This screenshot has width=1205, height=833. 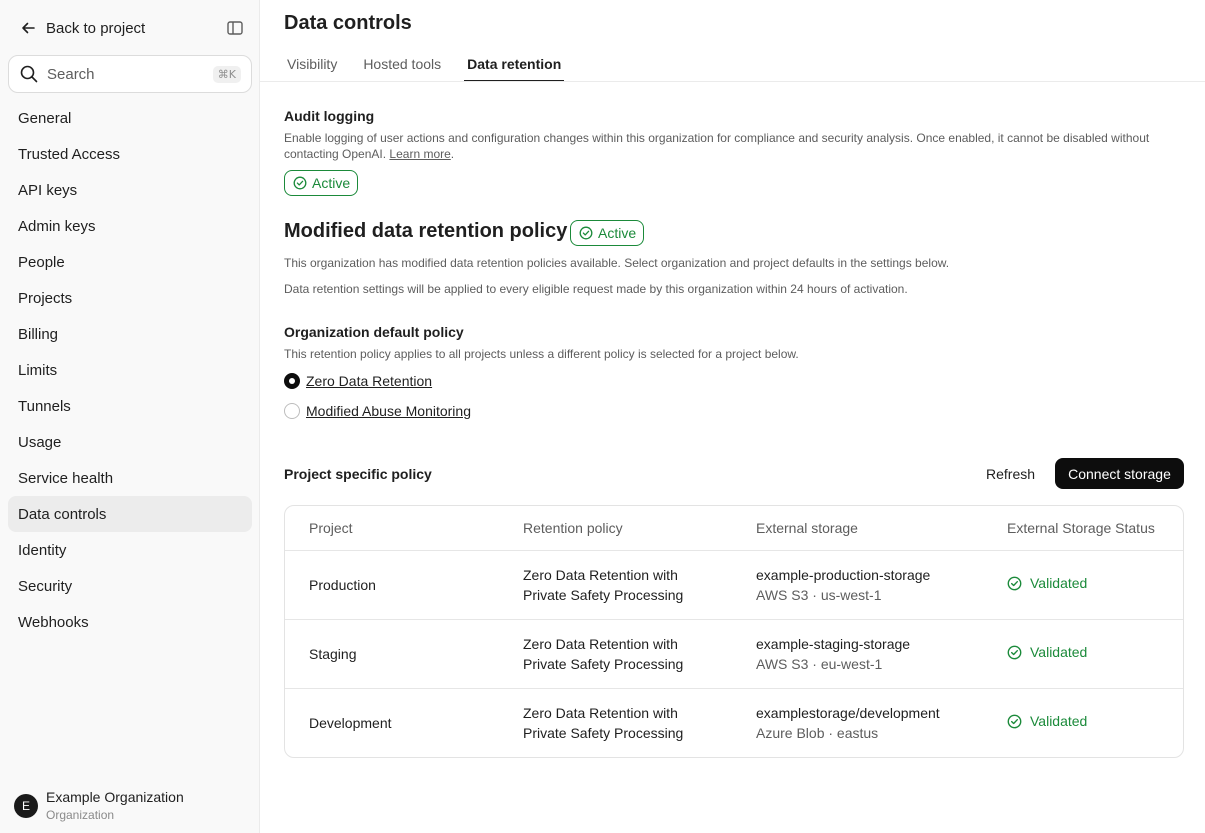 What do you see at coordinates (130, 262) in the screenshot?
I see `sidebar-item-people: People` at bounding box center [130, 262].